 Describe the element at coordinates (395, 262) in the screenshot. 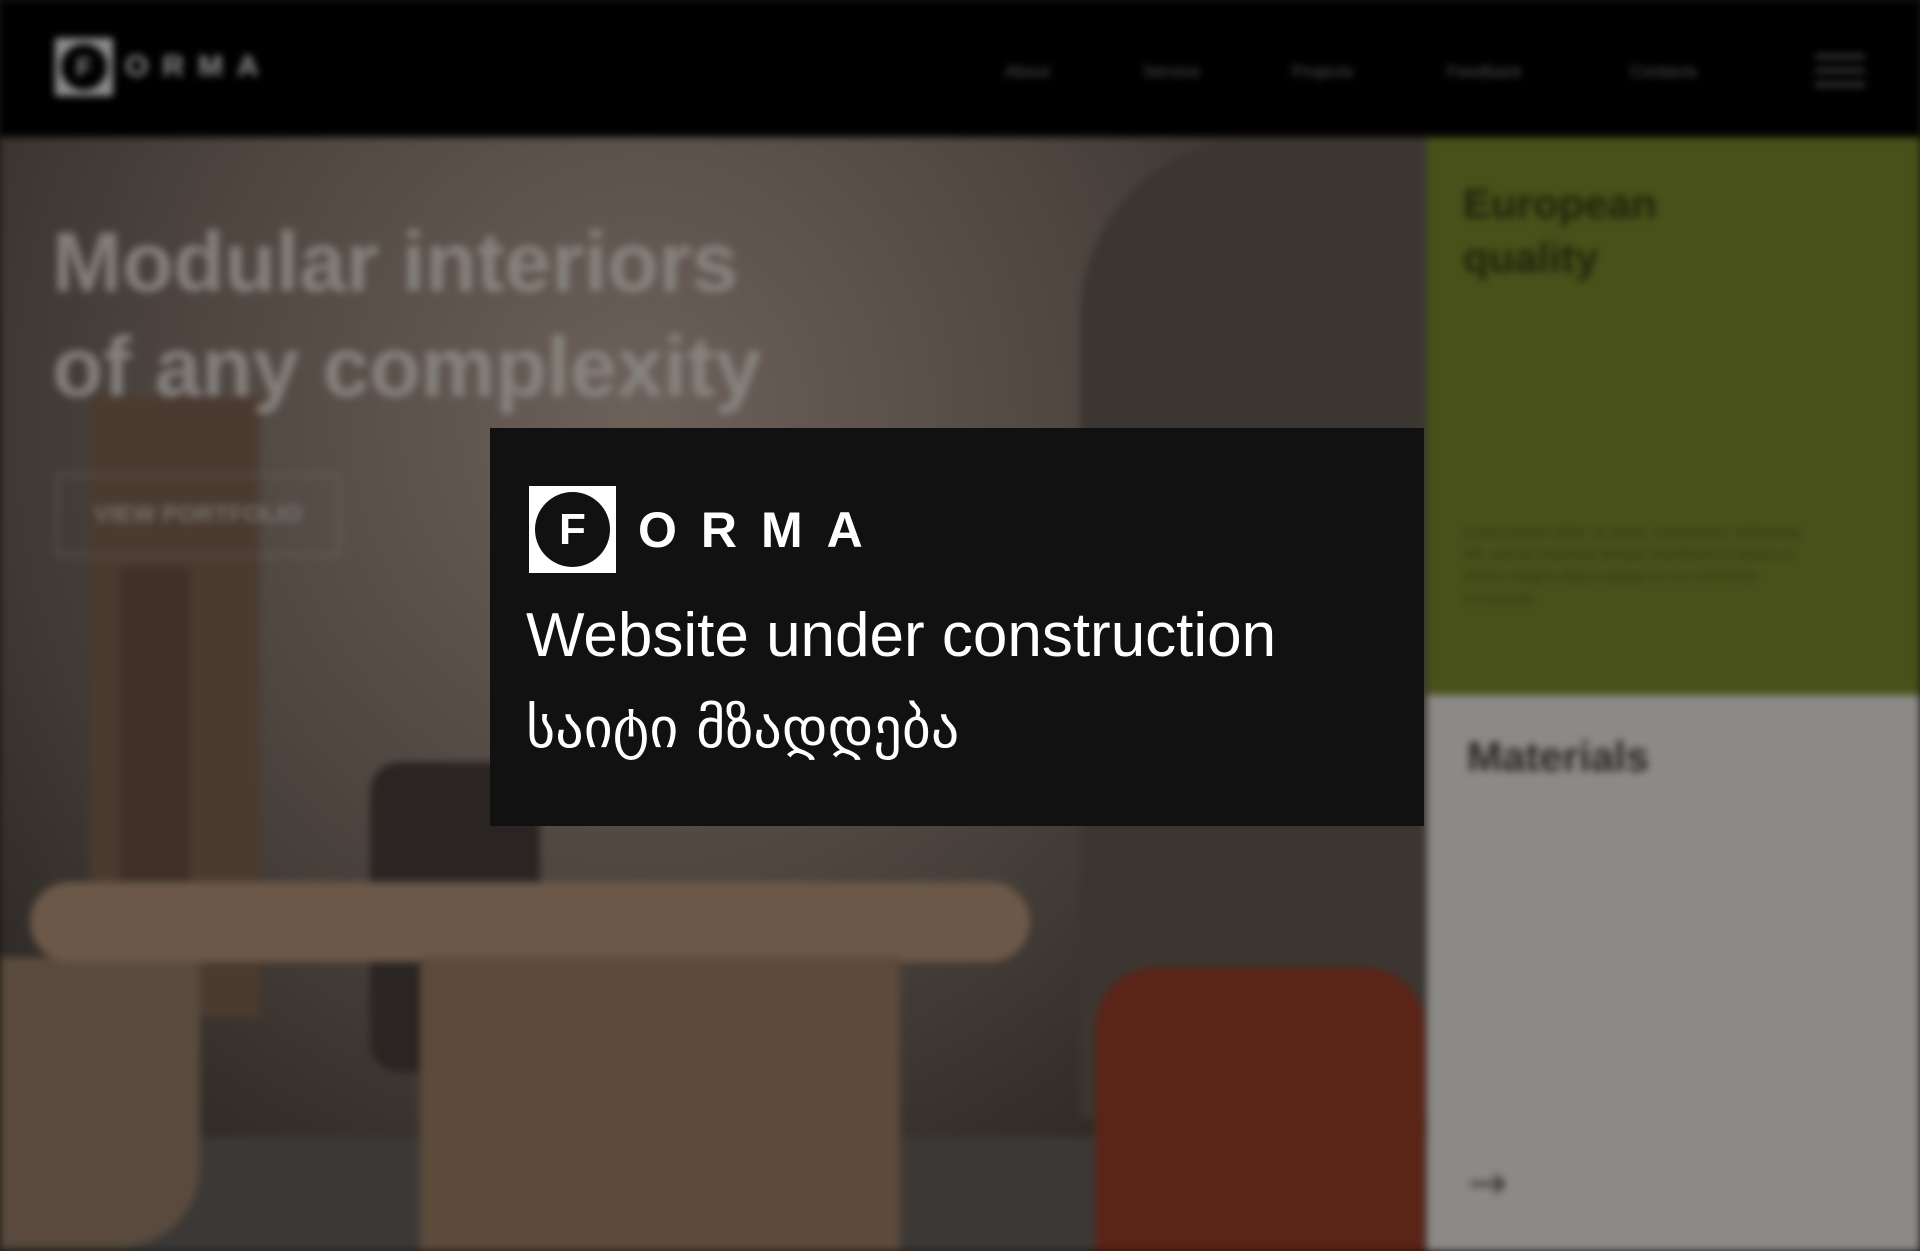

I see `hero-title-line-1: Modular interiors` at that location.